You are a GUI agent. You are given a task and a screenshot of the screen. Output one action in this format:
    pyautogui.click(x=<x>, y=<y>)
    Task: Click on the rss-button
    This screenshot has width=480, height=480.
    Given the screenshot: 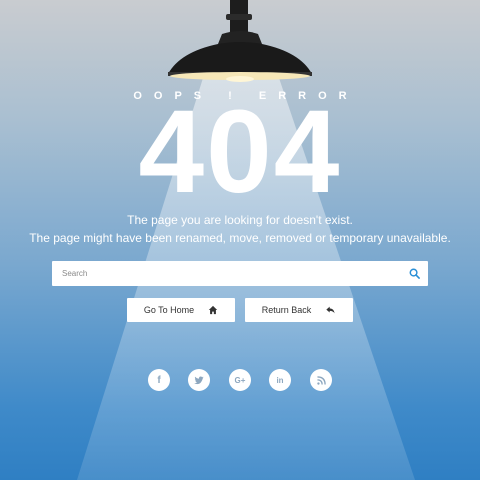 What is the action you would take?
    pyautogui.click(x=321, y=380)
    